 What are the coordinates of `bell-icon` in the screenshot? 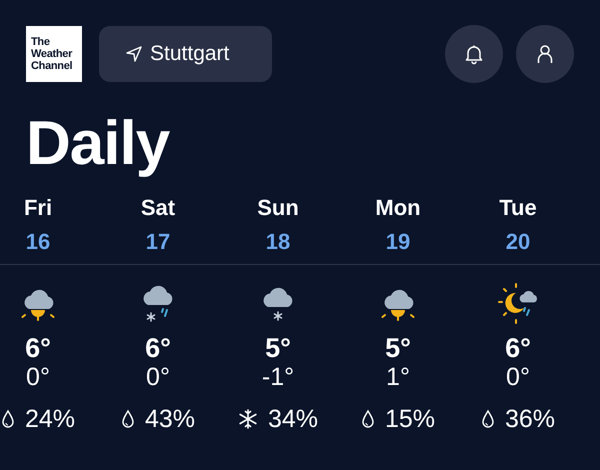 It's located at (474, 54).